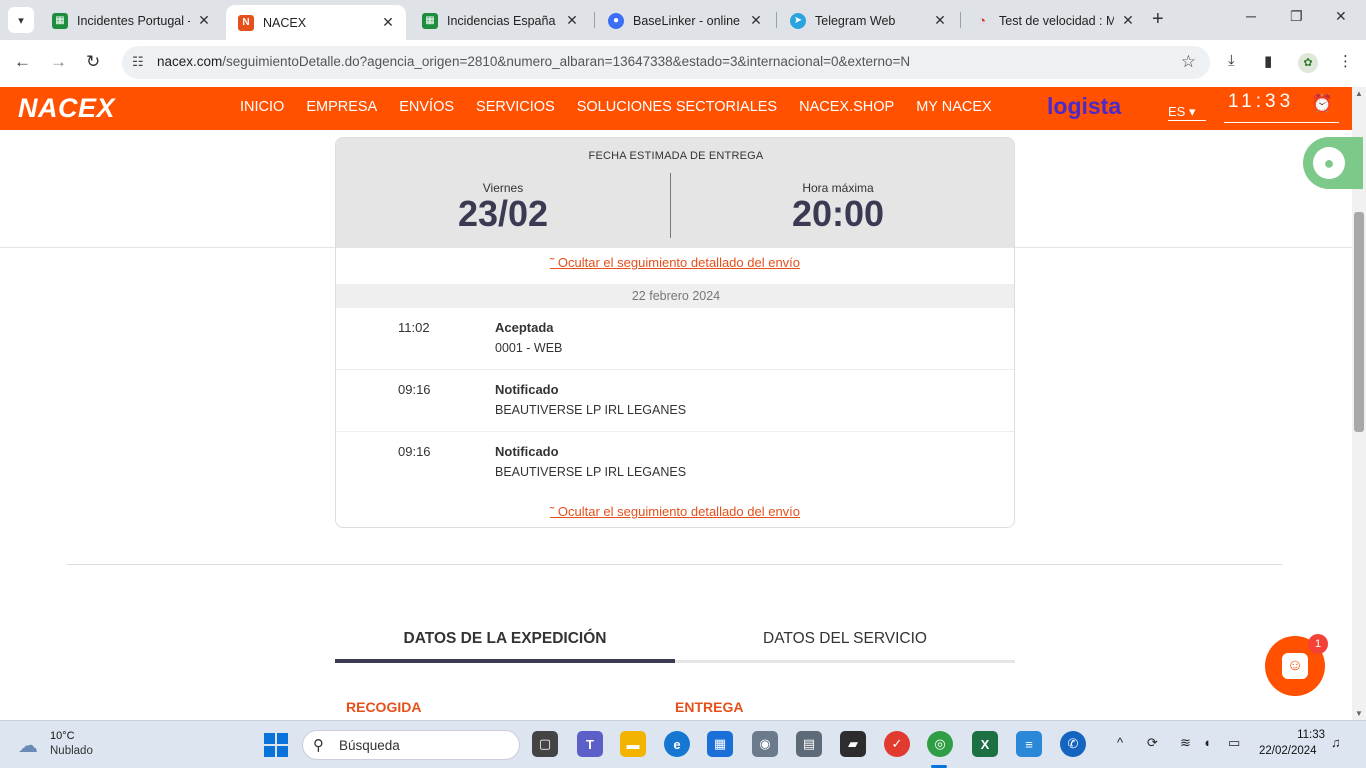 Image resolution: width=1366 pixels, height=768 pixels. I want to click on nacex-logo: NACEX, so click(66, 108).